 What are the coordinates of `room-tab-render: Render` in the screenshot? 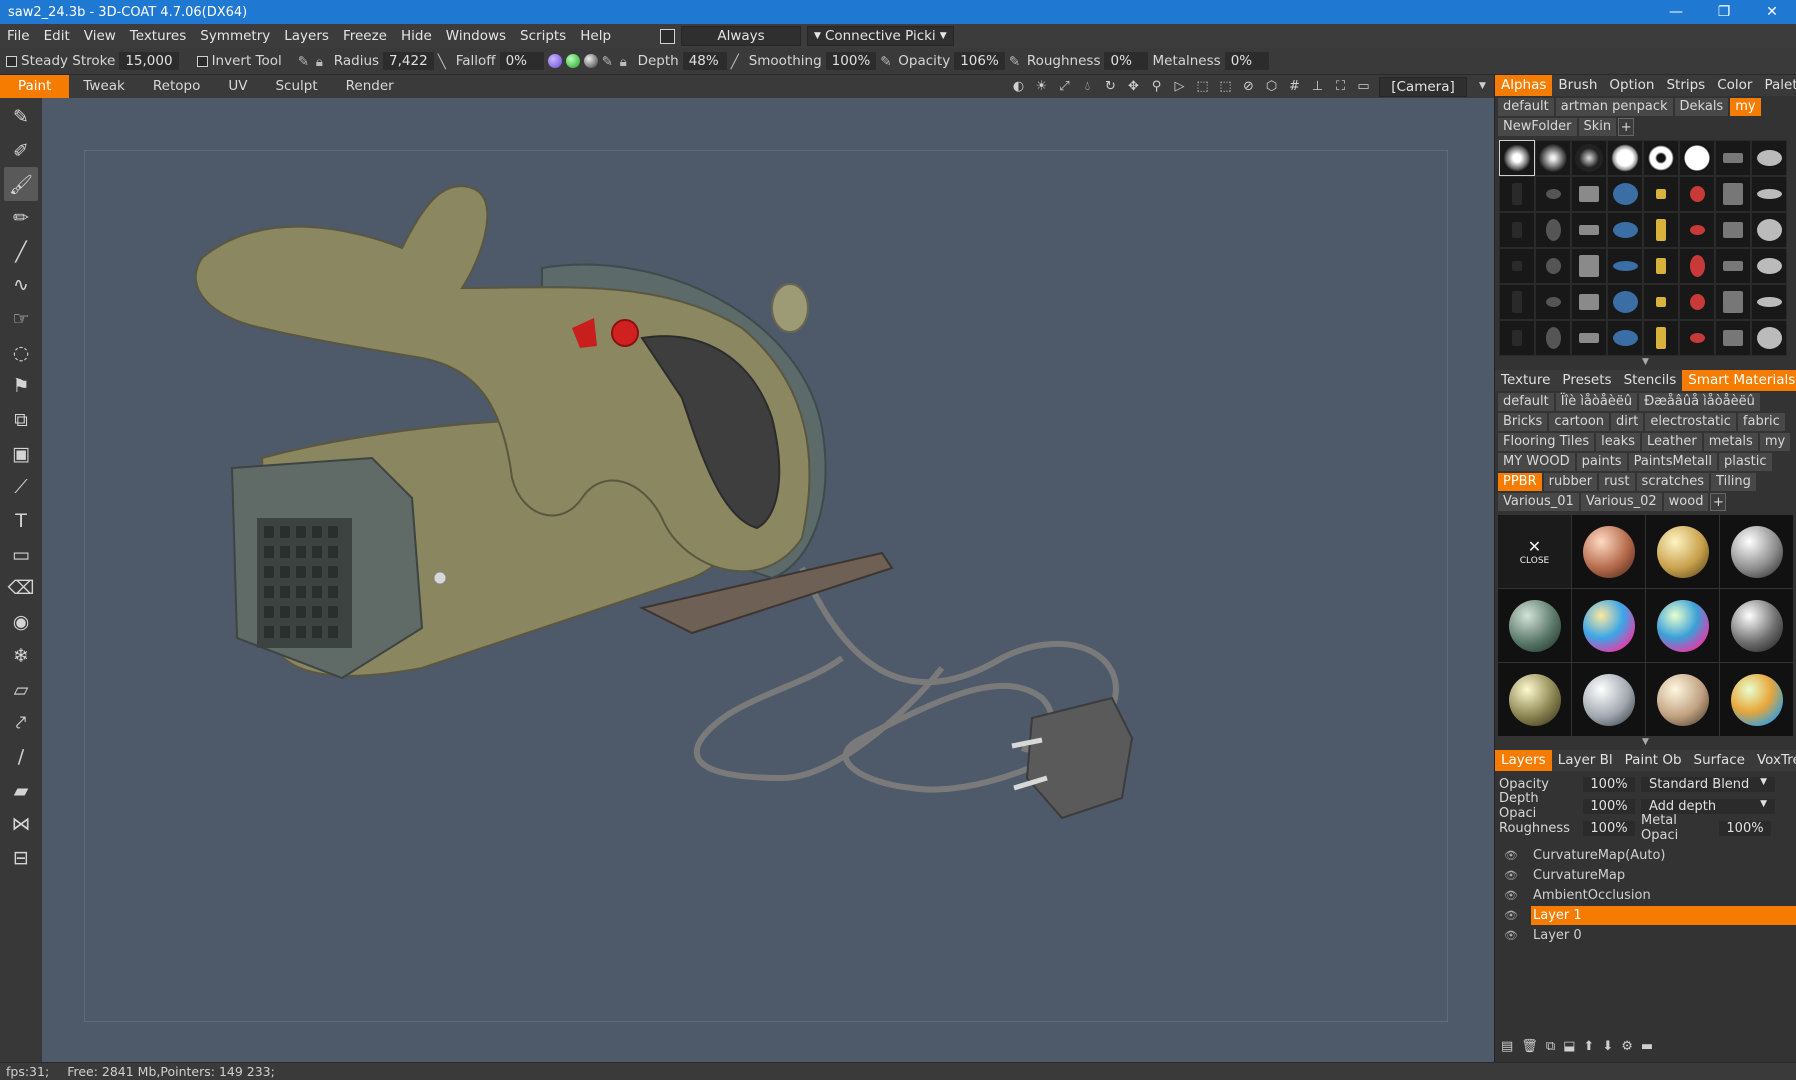 It's located at (370, 86).